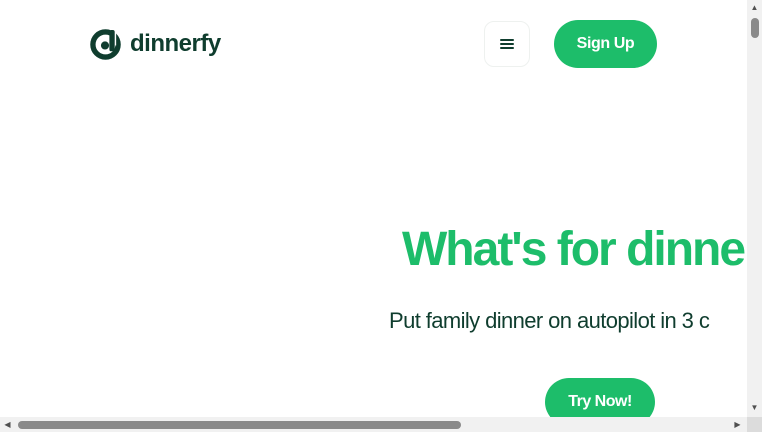 This screenshot has height=432, width=762. Describe the element at coordinates (605, 44) in the screenshot. I see `signup-button: Sign Up` at that location.